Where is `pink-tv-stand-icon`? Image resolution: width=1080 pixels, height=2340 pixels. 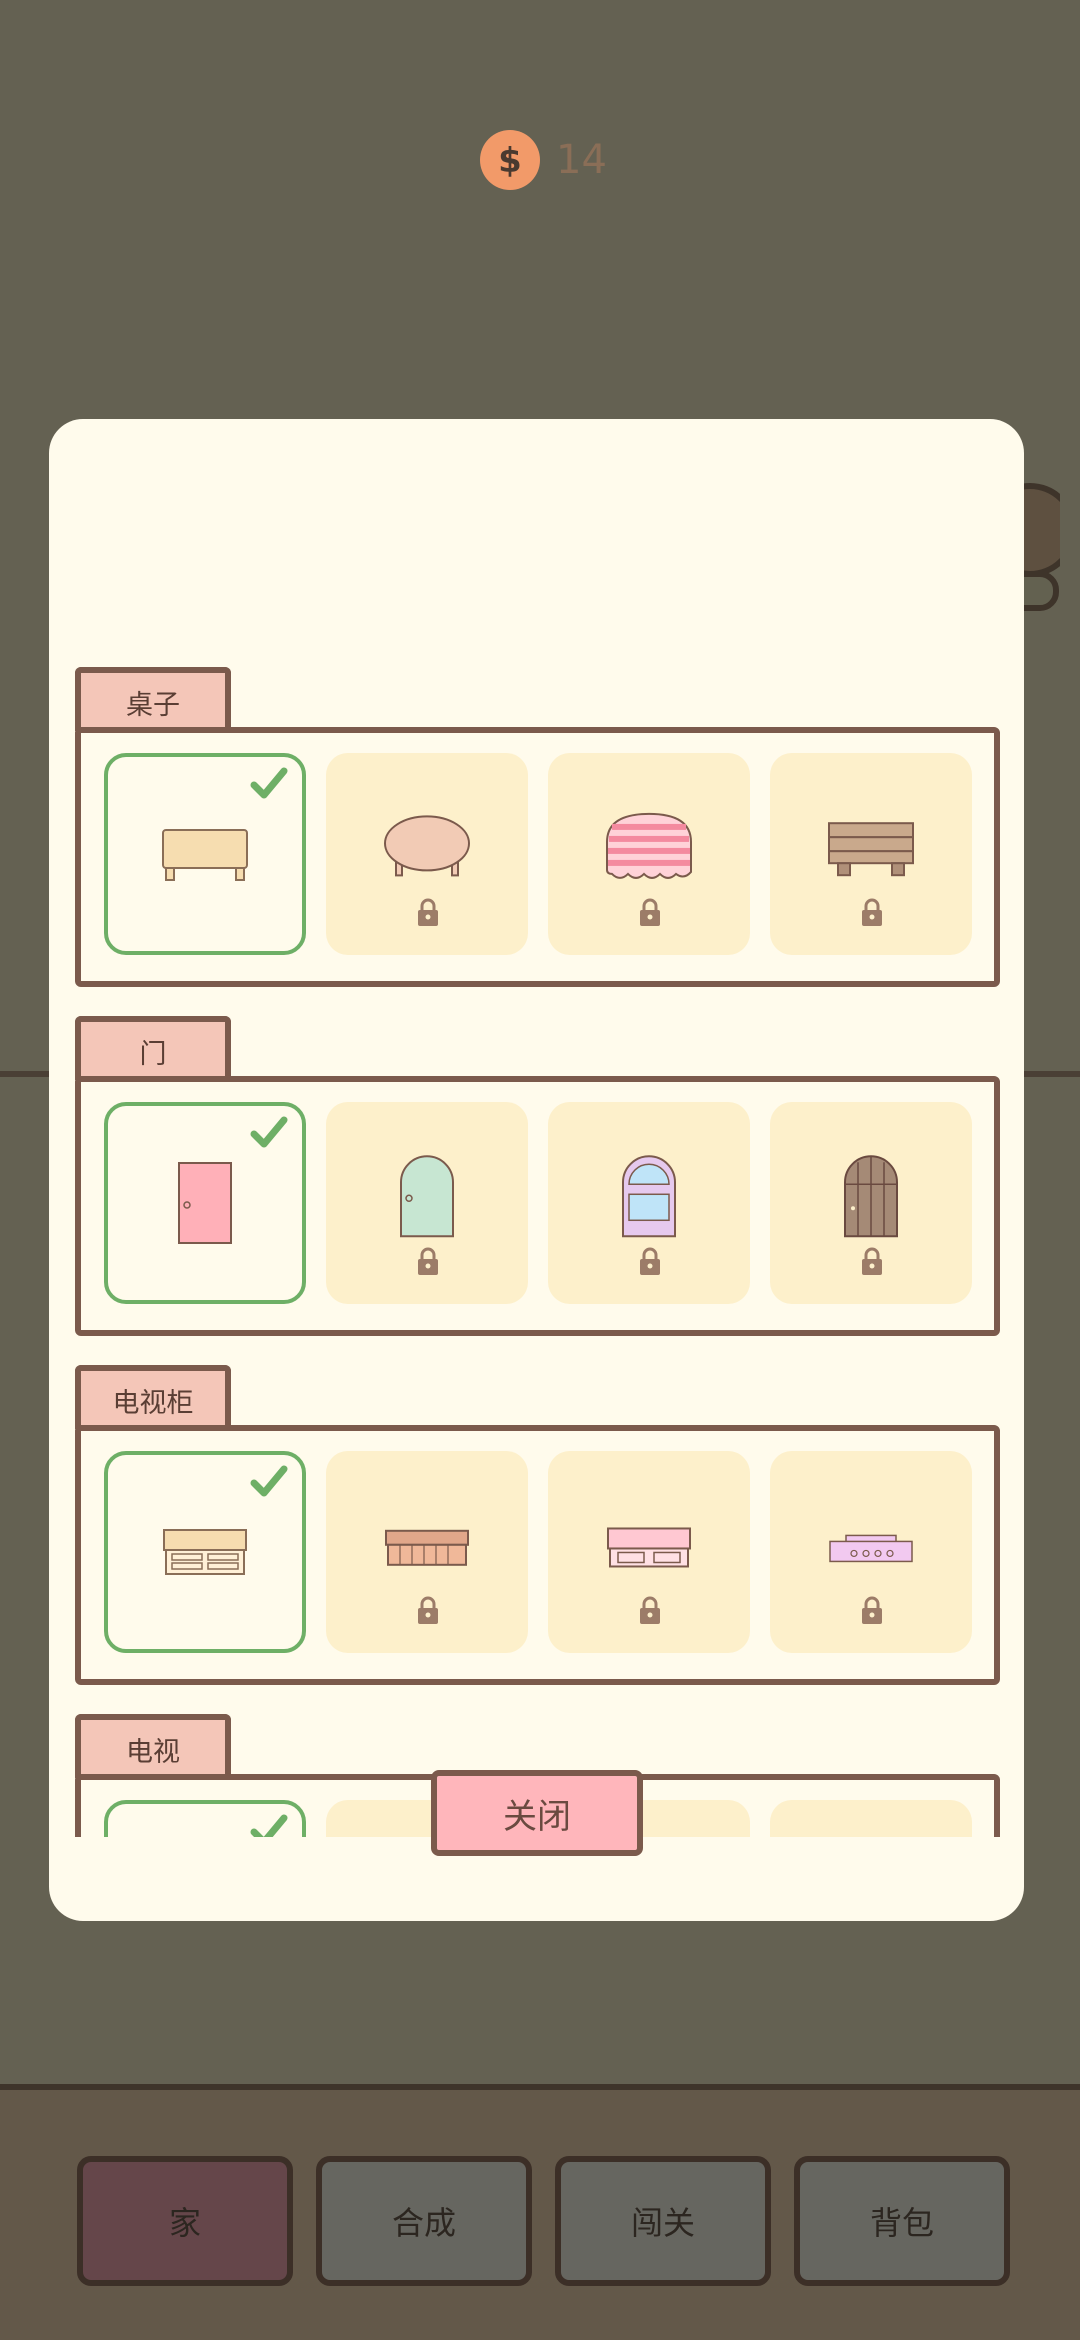 pink-tv-stand-icon is located at coordinates (649, 1547).